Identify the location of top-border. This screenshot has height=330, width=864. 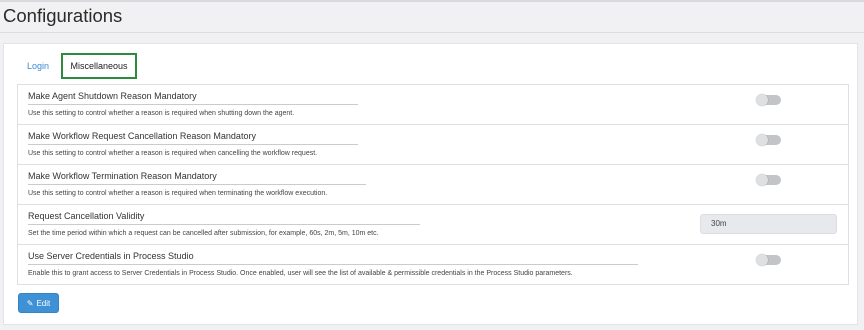
(432, 1).